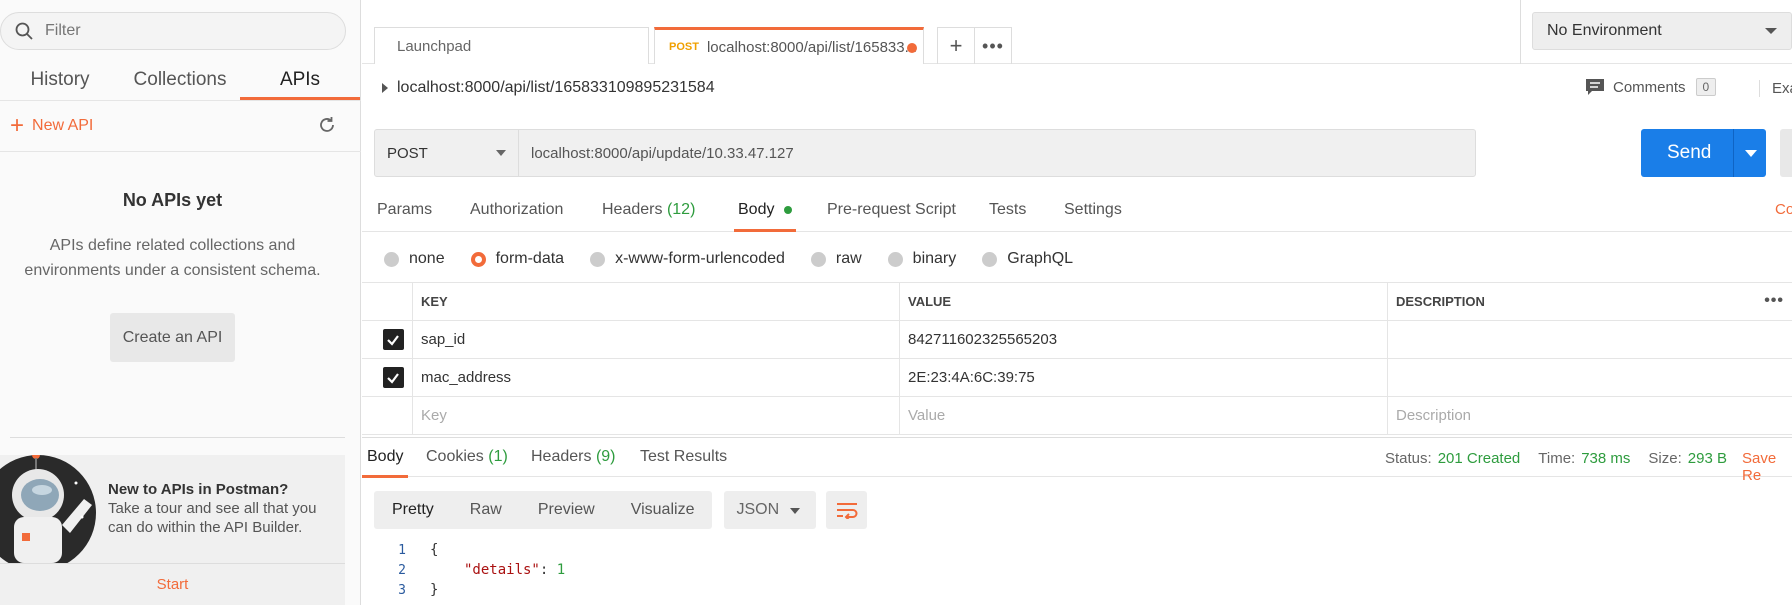 This screenshot has width=1792, height=605. Describe the element at coordinates (60, 81) in the screenshot. I see `sidebar-tab-history: History` at that location.